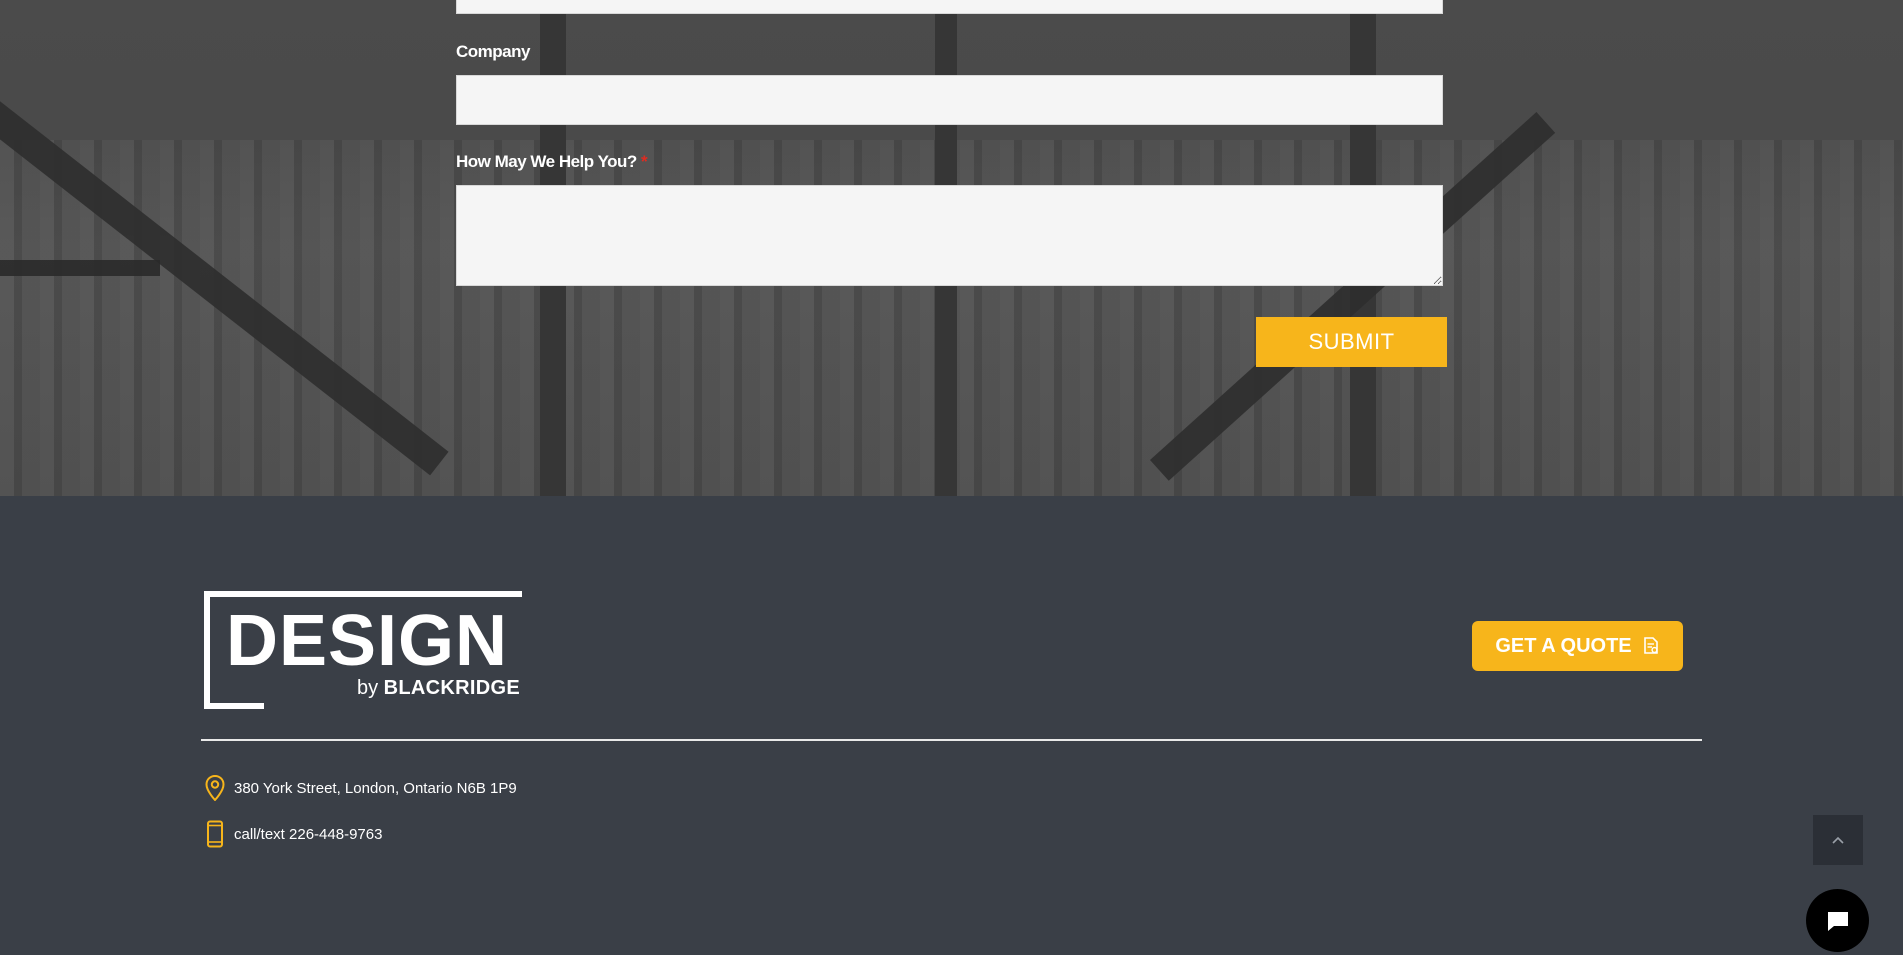 This screenshot has width=1903, height=955. I want to click on logo-wordmark: DESIGN, so click(367, 641).